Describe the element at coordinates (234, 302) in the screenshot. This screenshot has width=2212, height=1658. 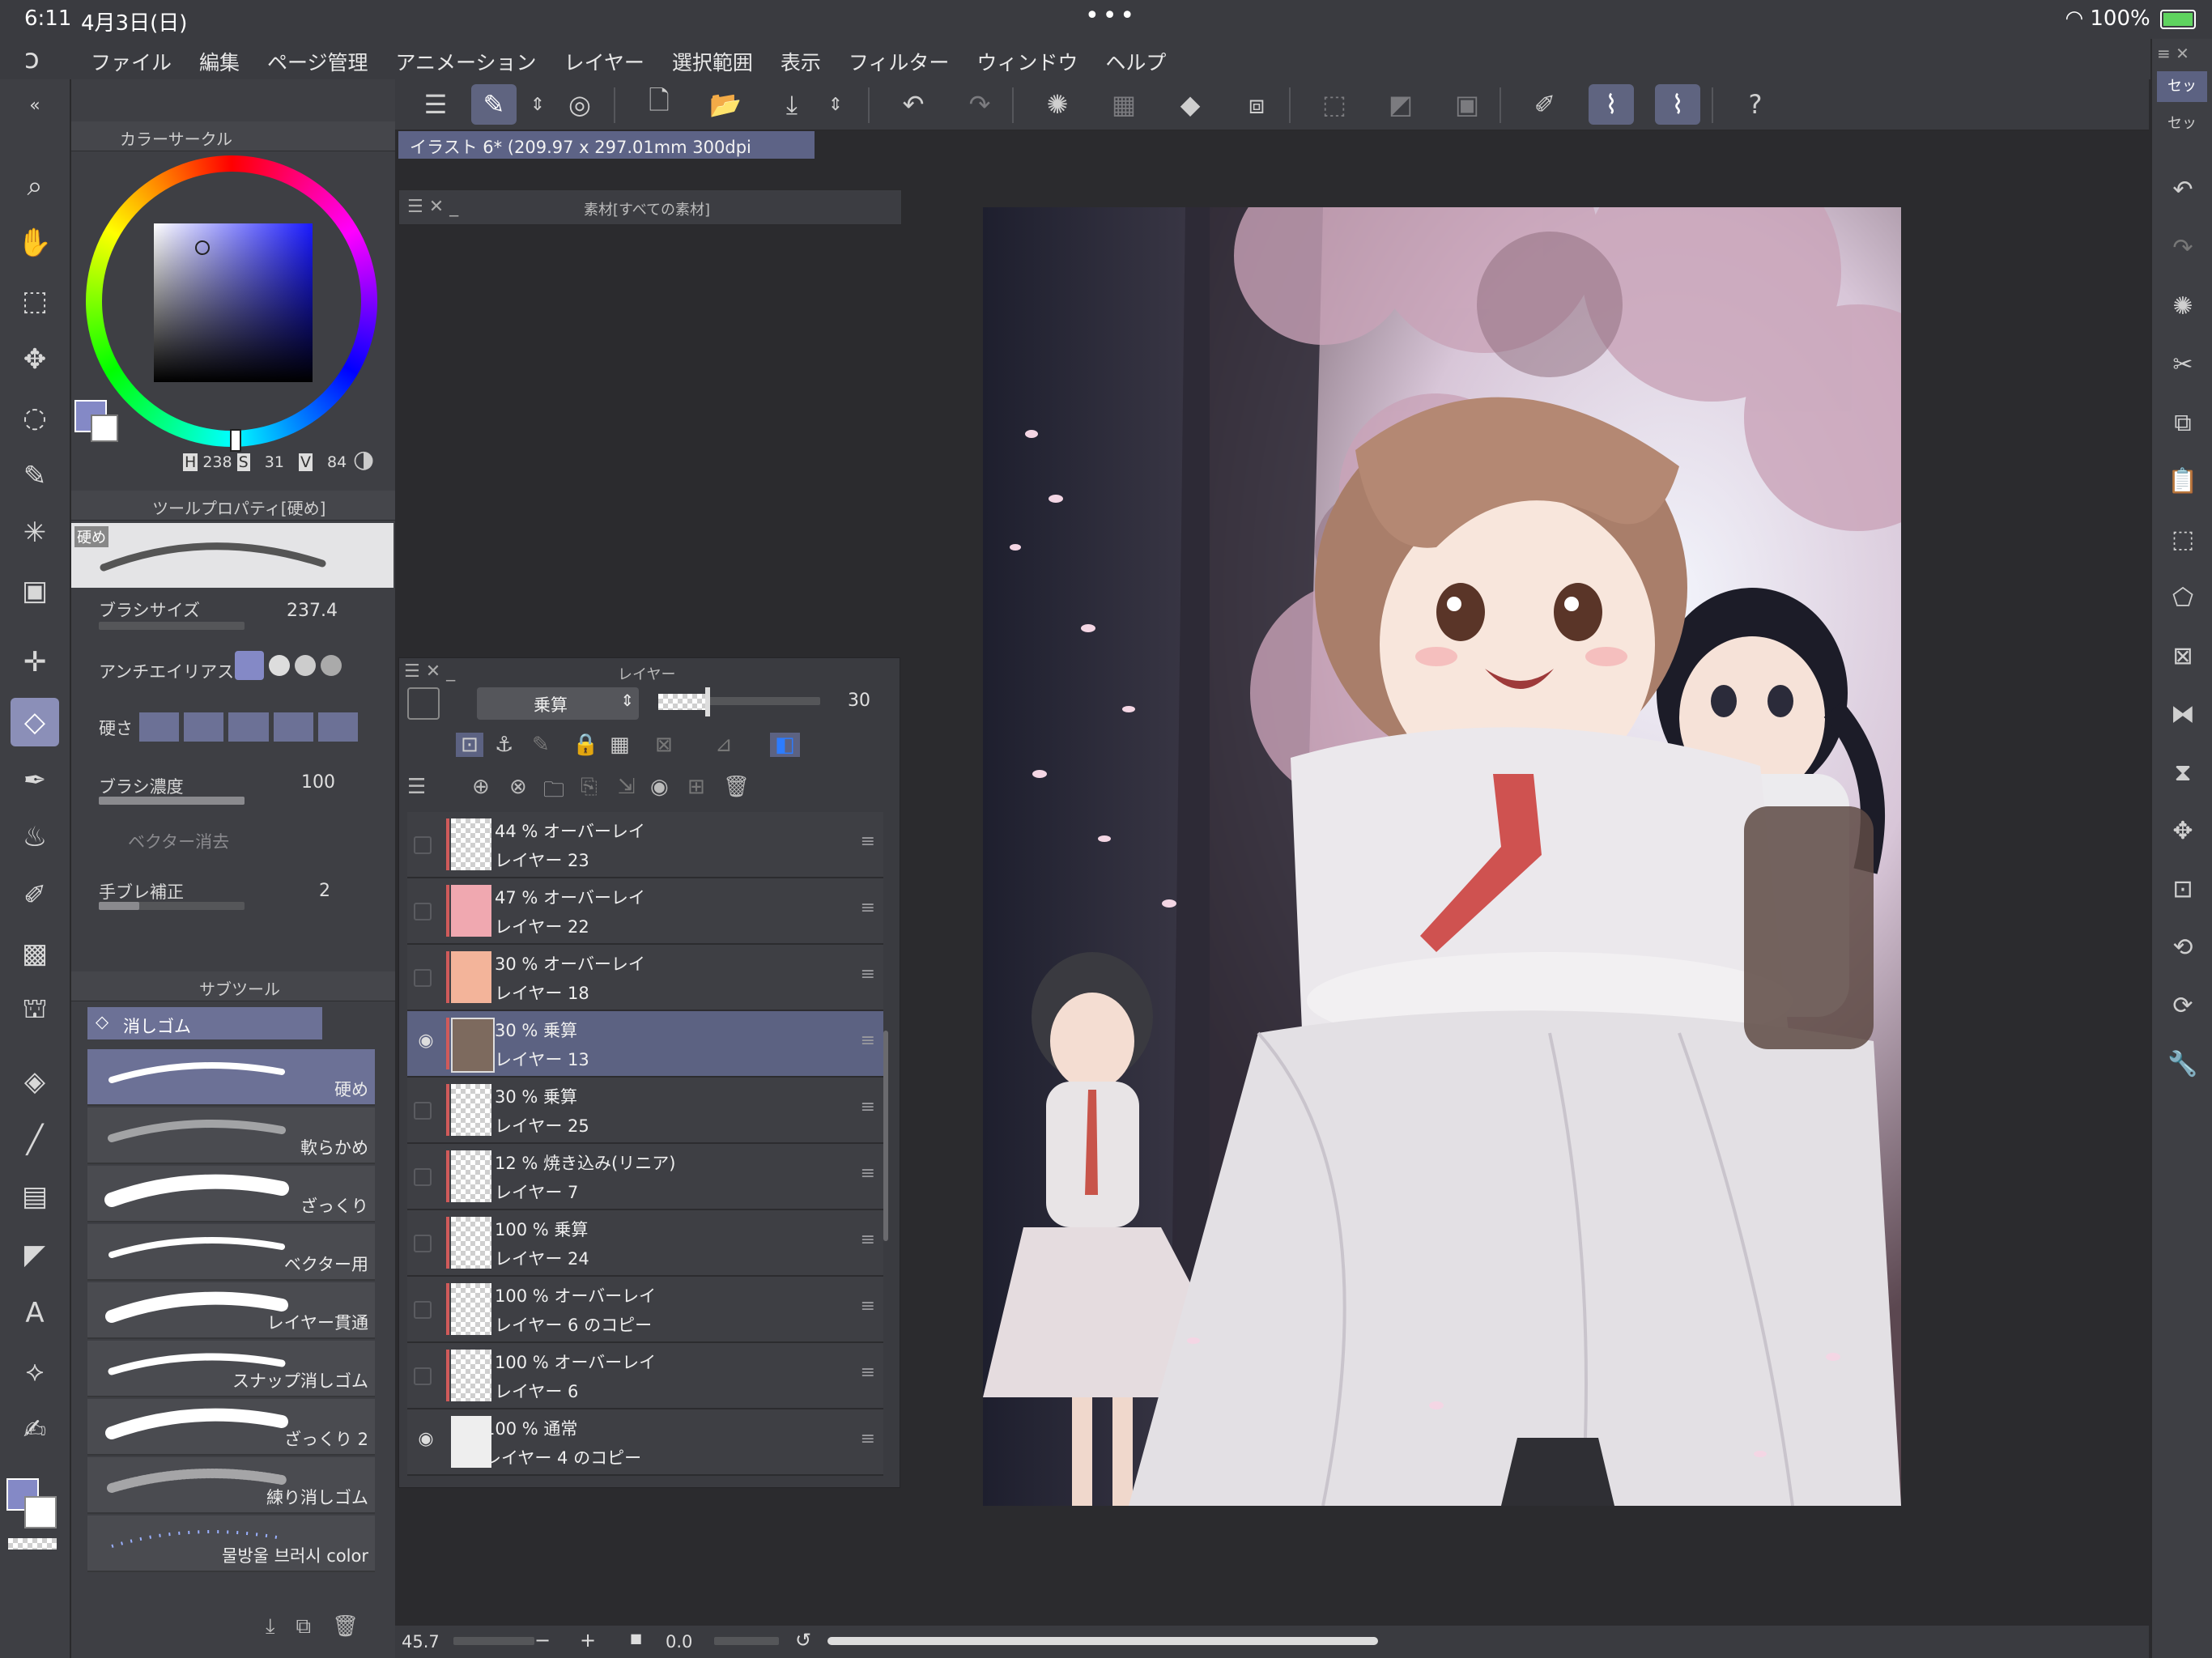
I see `saturation-value-square` at that location.